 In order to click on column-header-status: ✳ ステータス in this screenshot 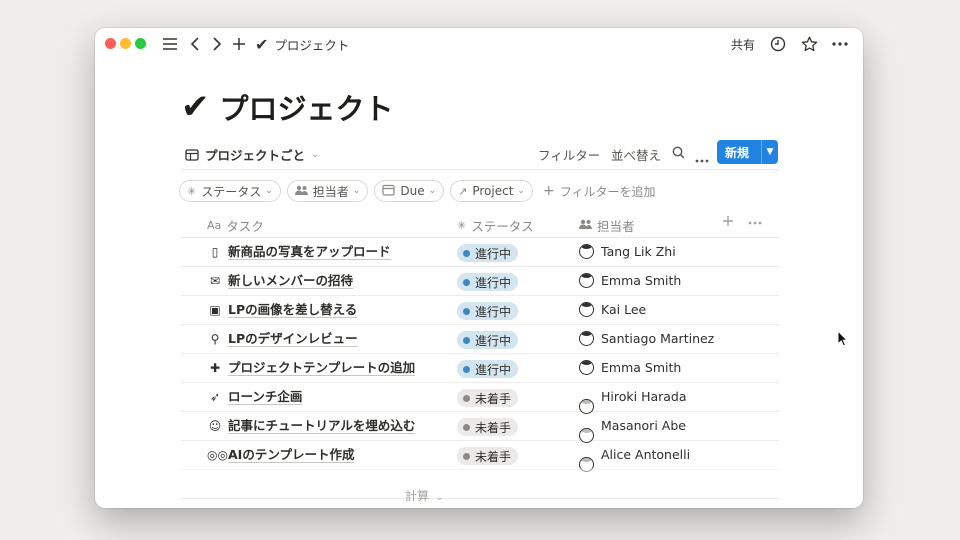, I will do `click(495, 225)`.